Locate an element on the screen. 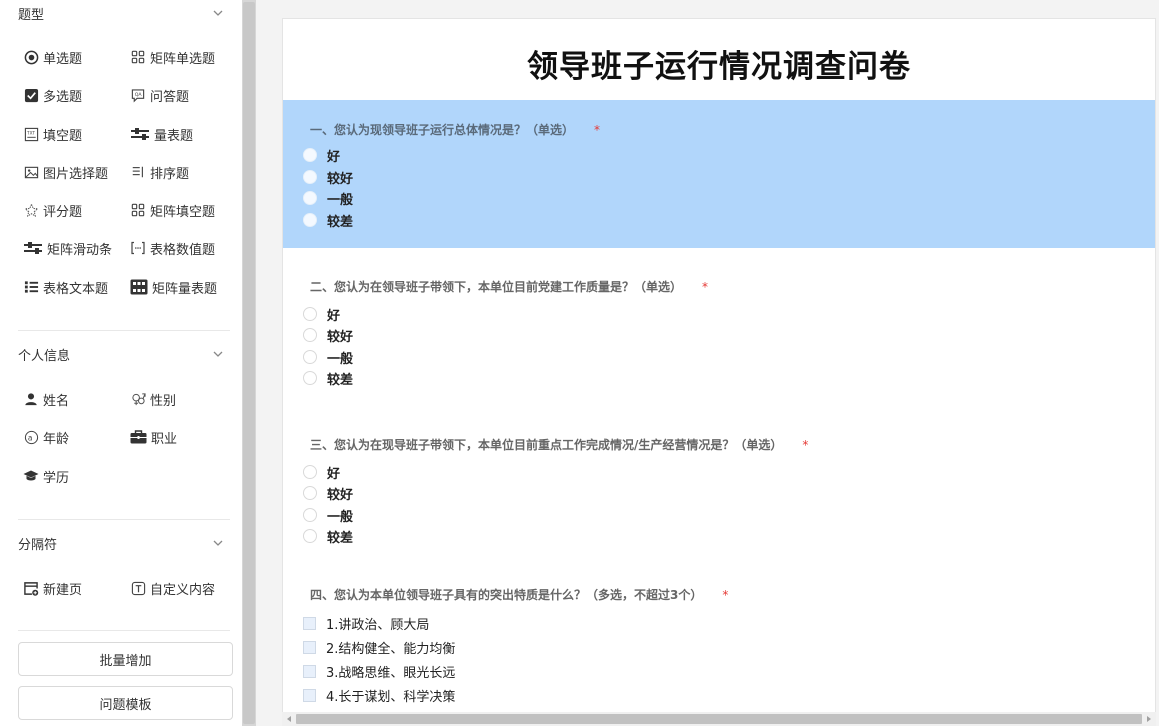 This screenshot has height=726, width=1159. sidebar-item-matrix-single: 矩阵单选题 is located at coordinates (172, 57).